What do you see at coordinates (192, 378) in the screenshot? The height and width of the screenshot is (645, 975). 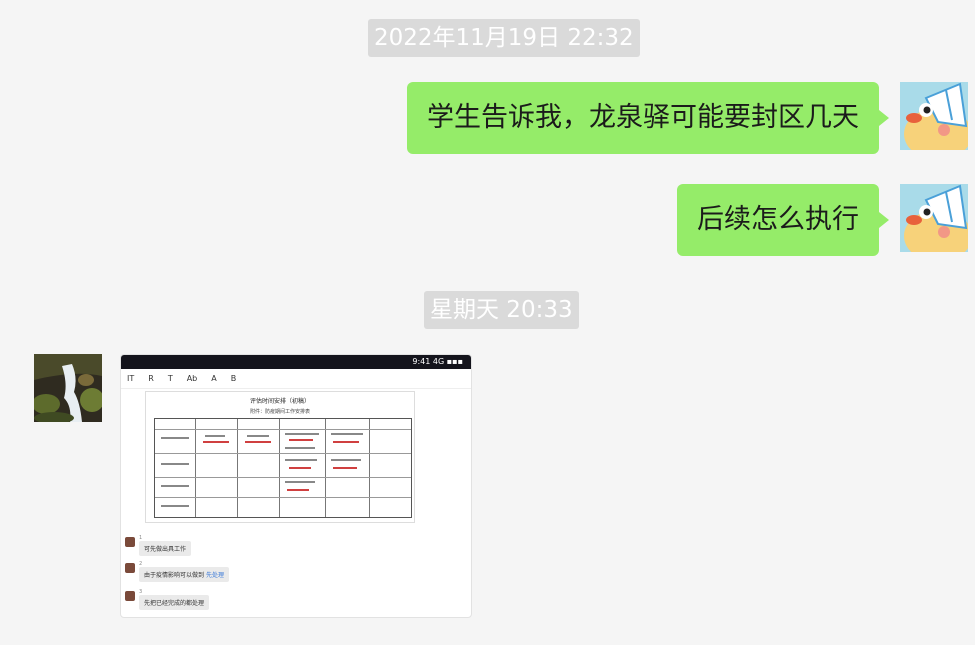 I see `inner-toolbar-item: Ab` at bounding box center [192, 378].